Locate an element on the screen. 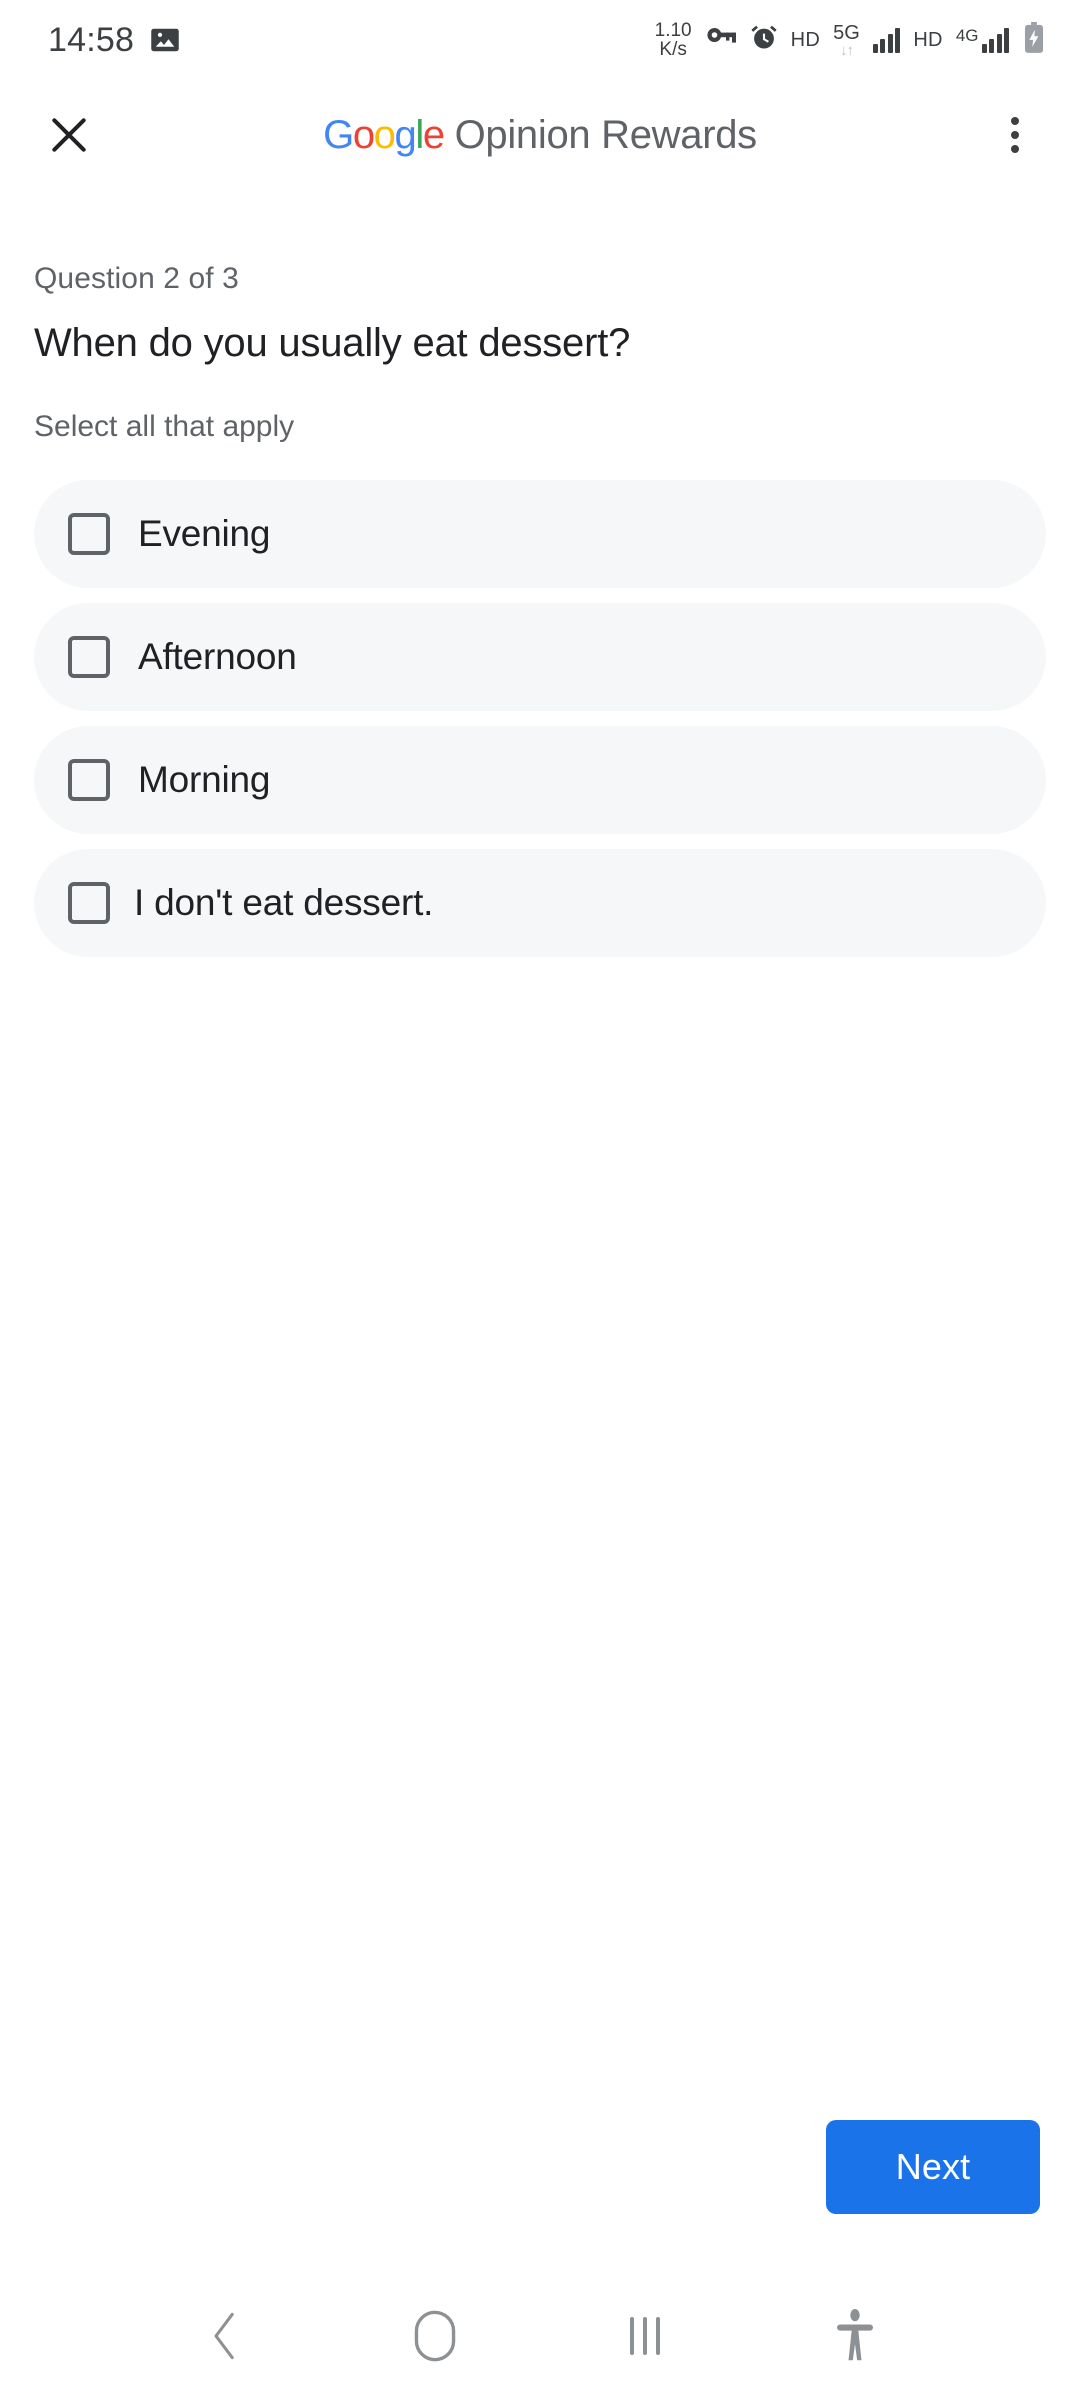 The image size is (1080, 2400). google-wordmark: Google is located at coordinates (384, 134).